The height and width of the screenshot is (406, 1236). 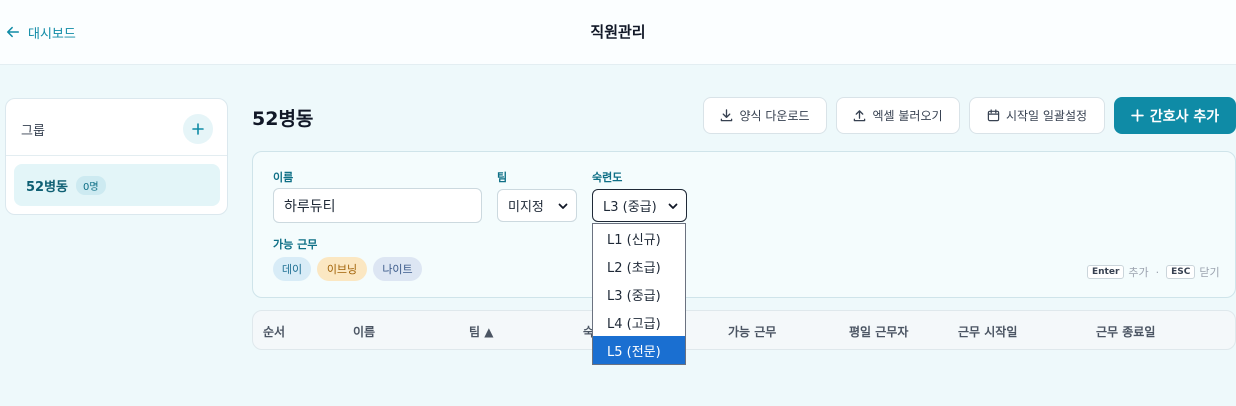 I want to click on esc-key: ESC, so click(x=1181, y=272).